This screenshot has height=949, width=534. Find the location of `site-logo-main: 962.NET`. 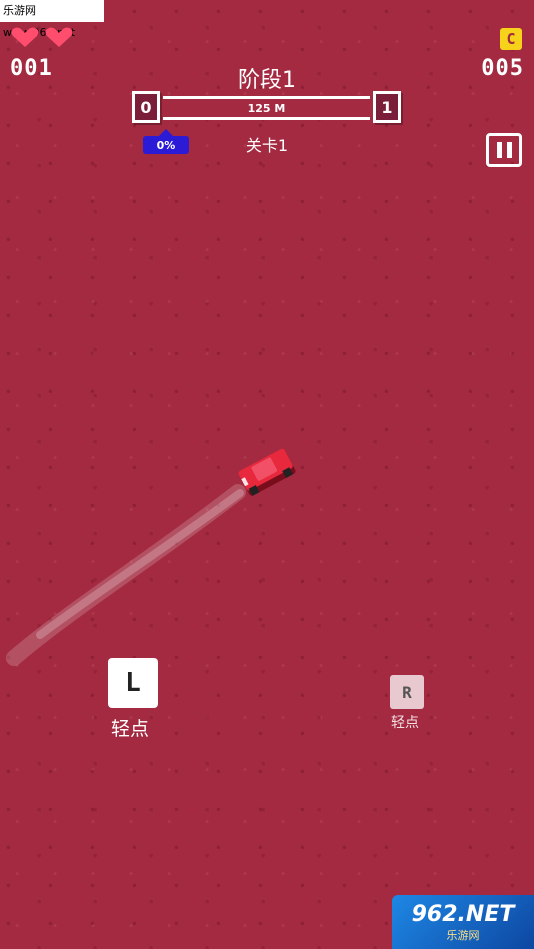

site-logo-main: 962.NET is located at coordinates (463, 914).